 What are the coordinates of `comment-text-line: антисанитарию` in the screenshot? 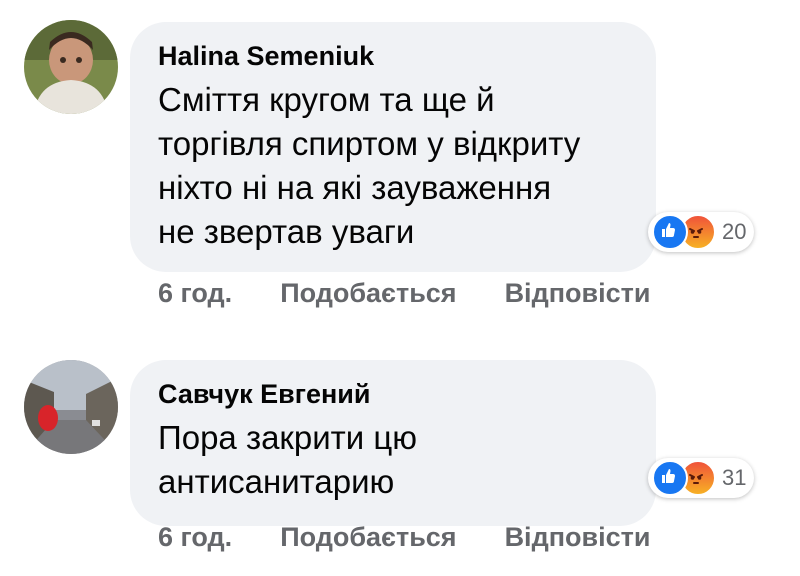 It's located at (276, 481).